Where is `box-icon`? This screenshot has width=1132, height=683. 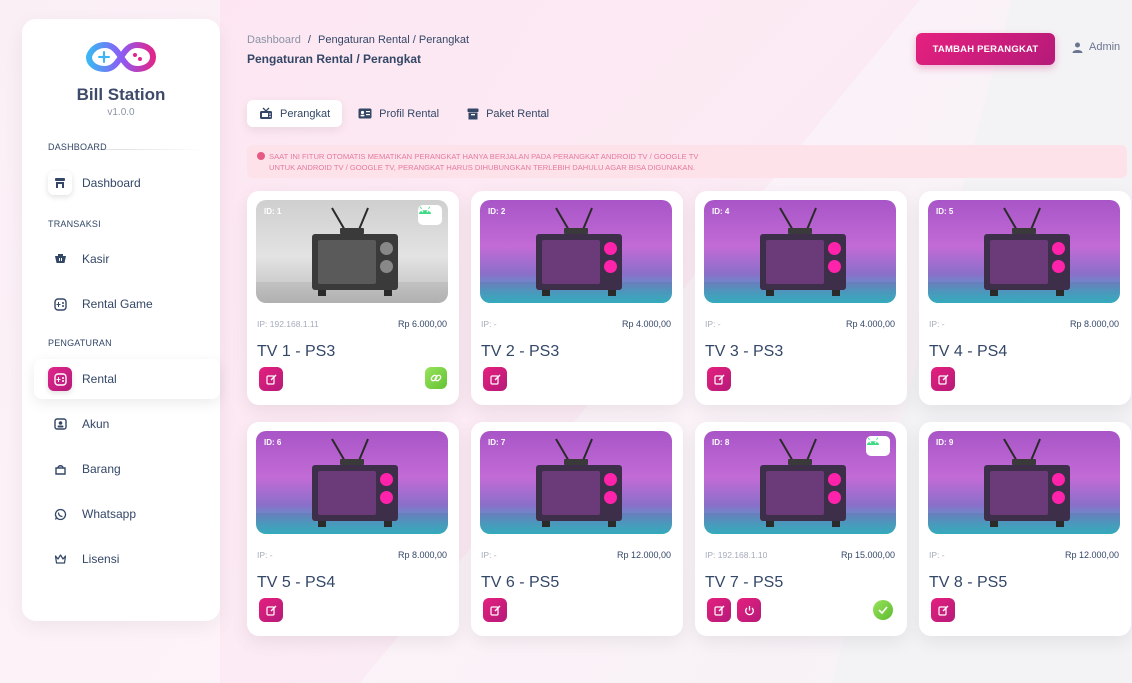
box-icon is located at coordinates (60, 469).